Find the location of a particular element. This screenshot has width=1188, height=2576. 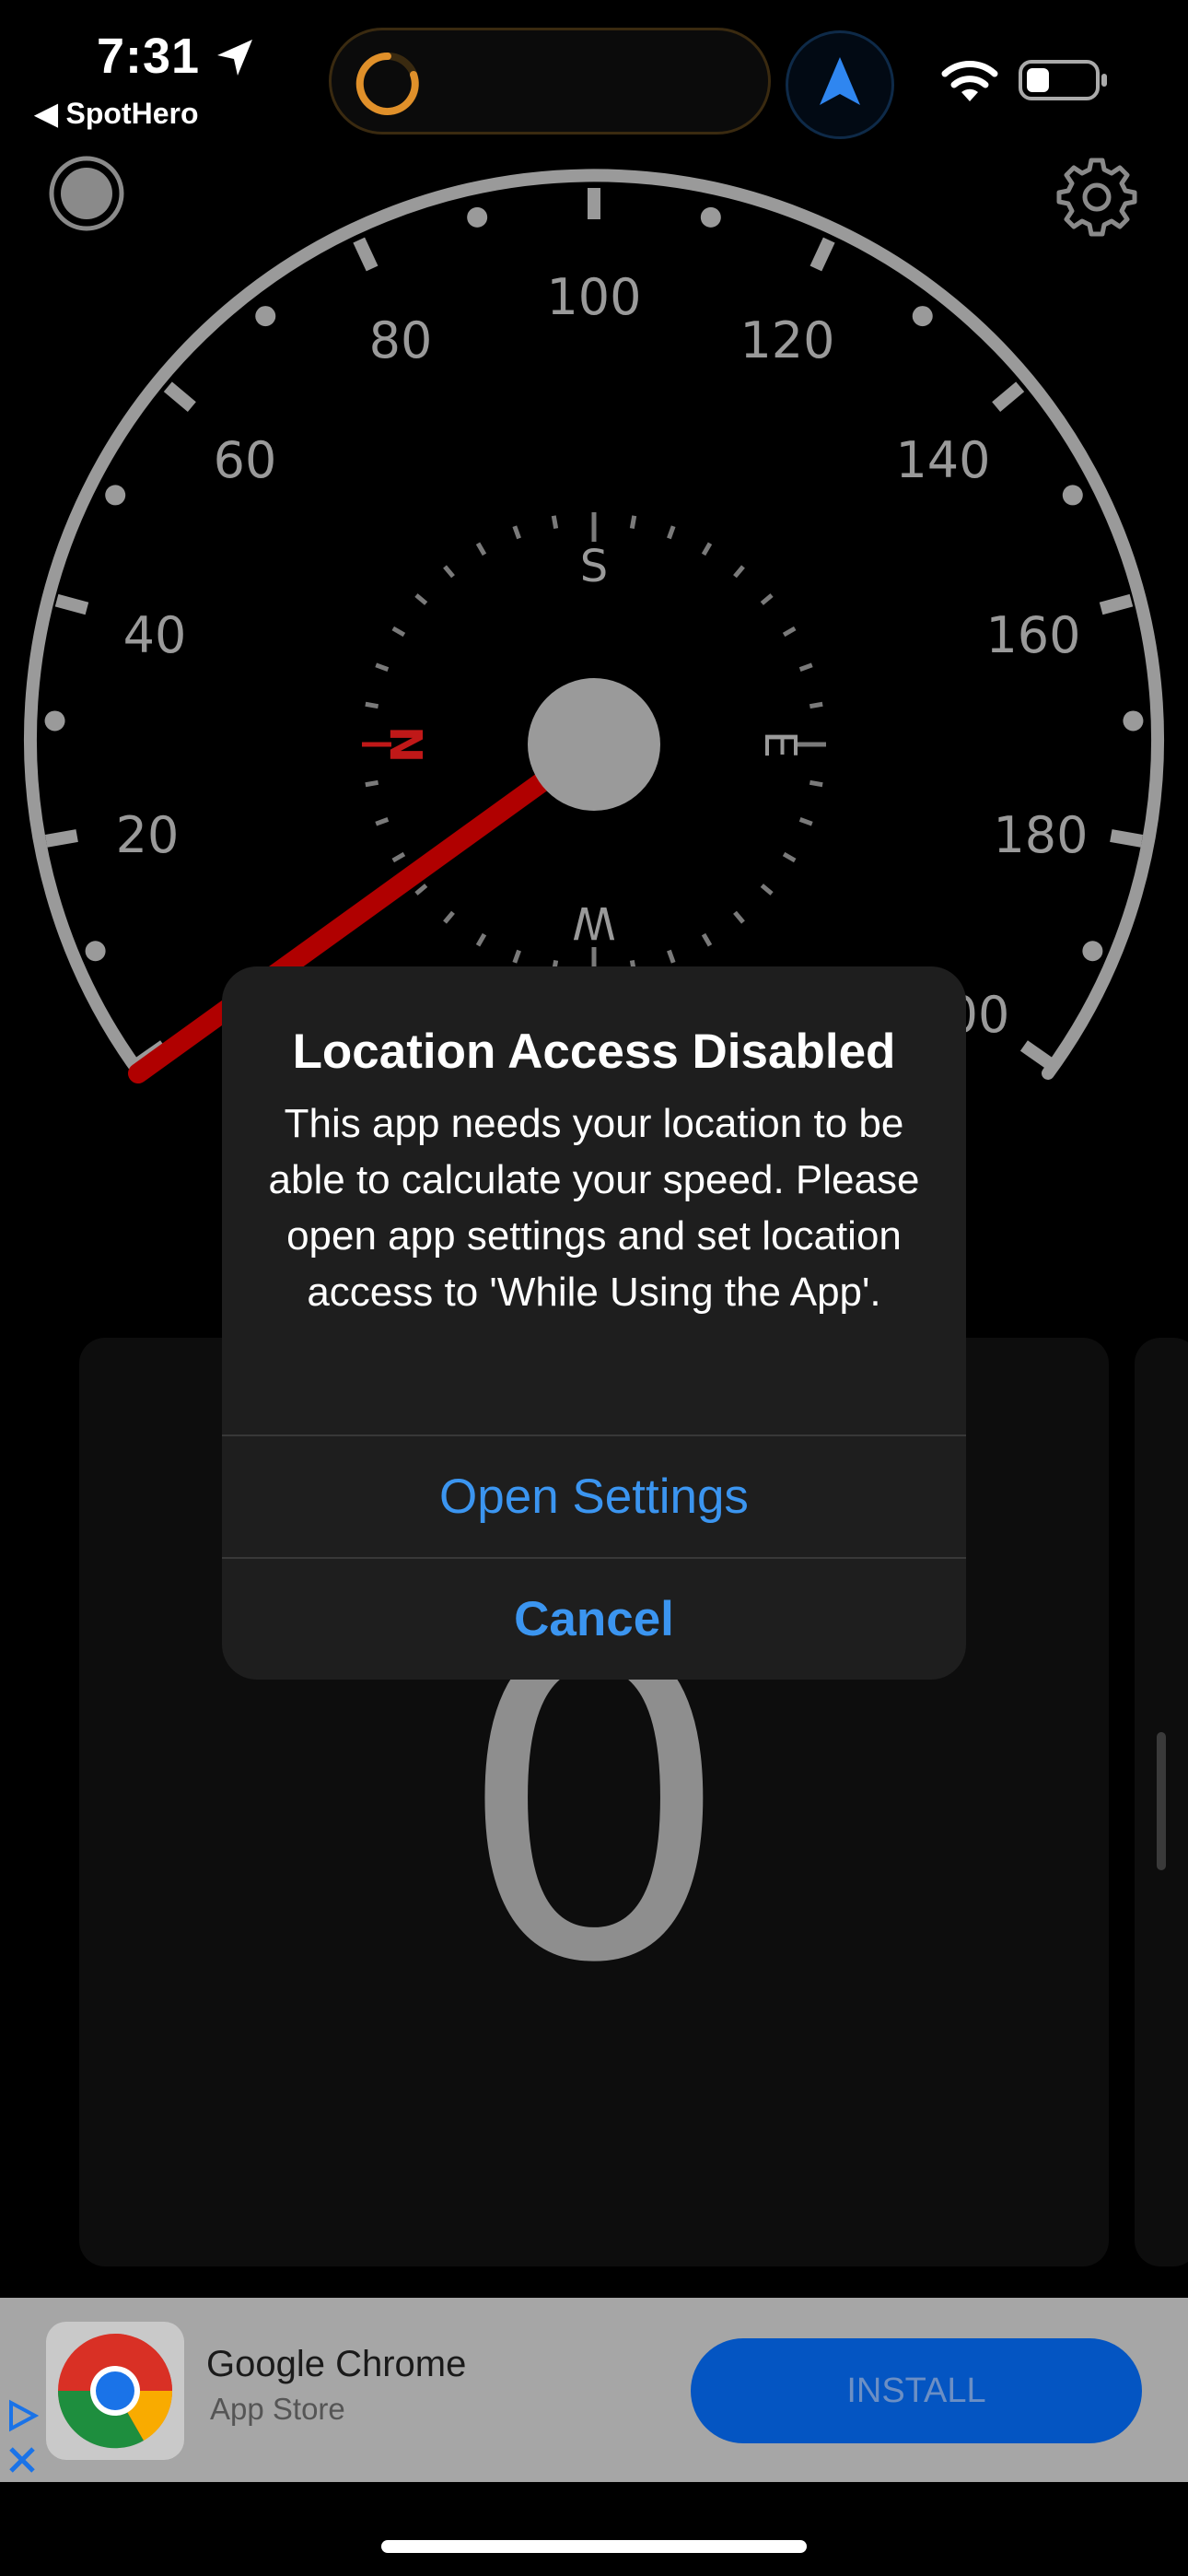

compass-n: N is located at coordinates (408, 744).